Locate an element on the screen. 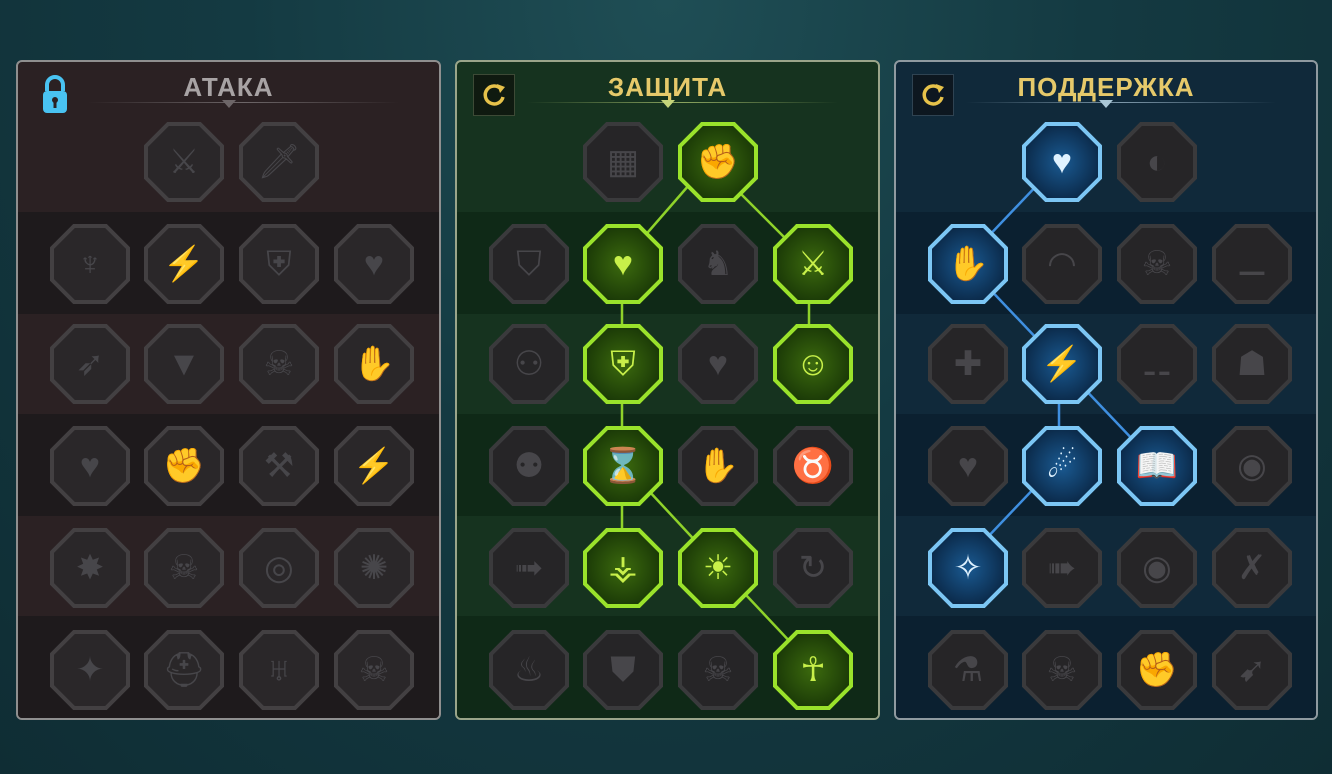 The width and height of the screenshot is (1332, 774). lock-icon is located at coordinates (55, 95).